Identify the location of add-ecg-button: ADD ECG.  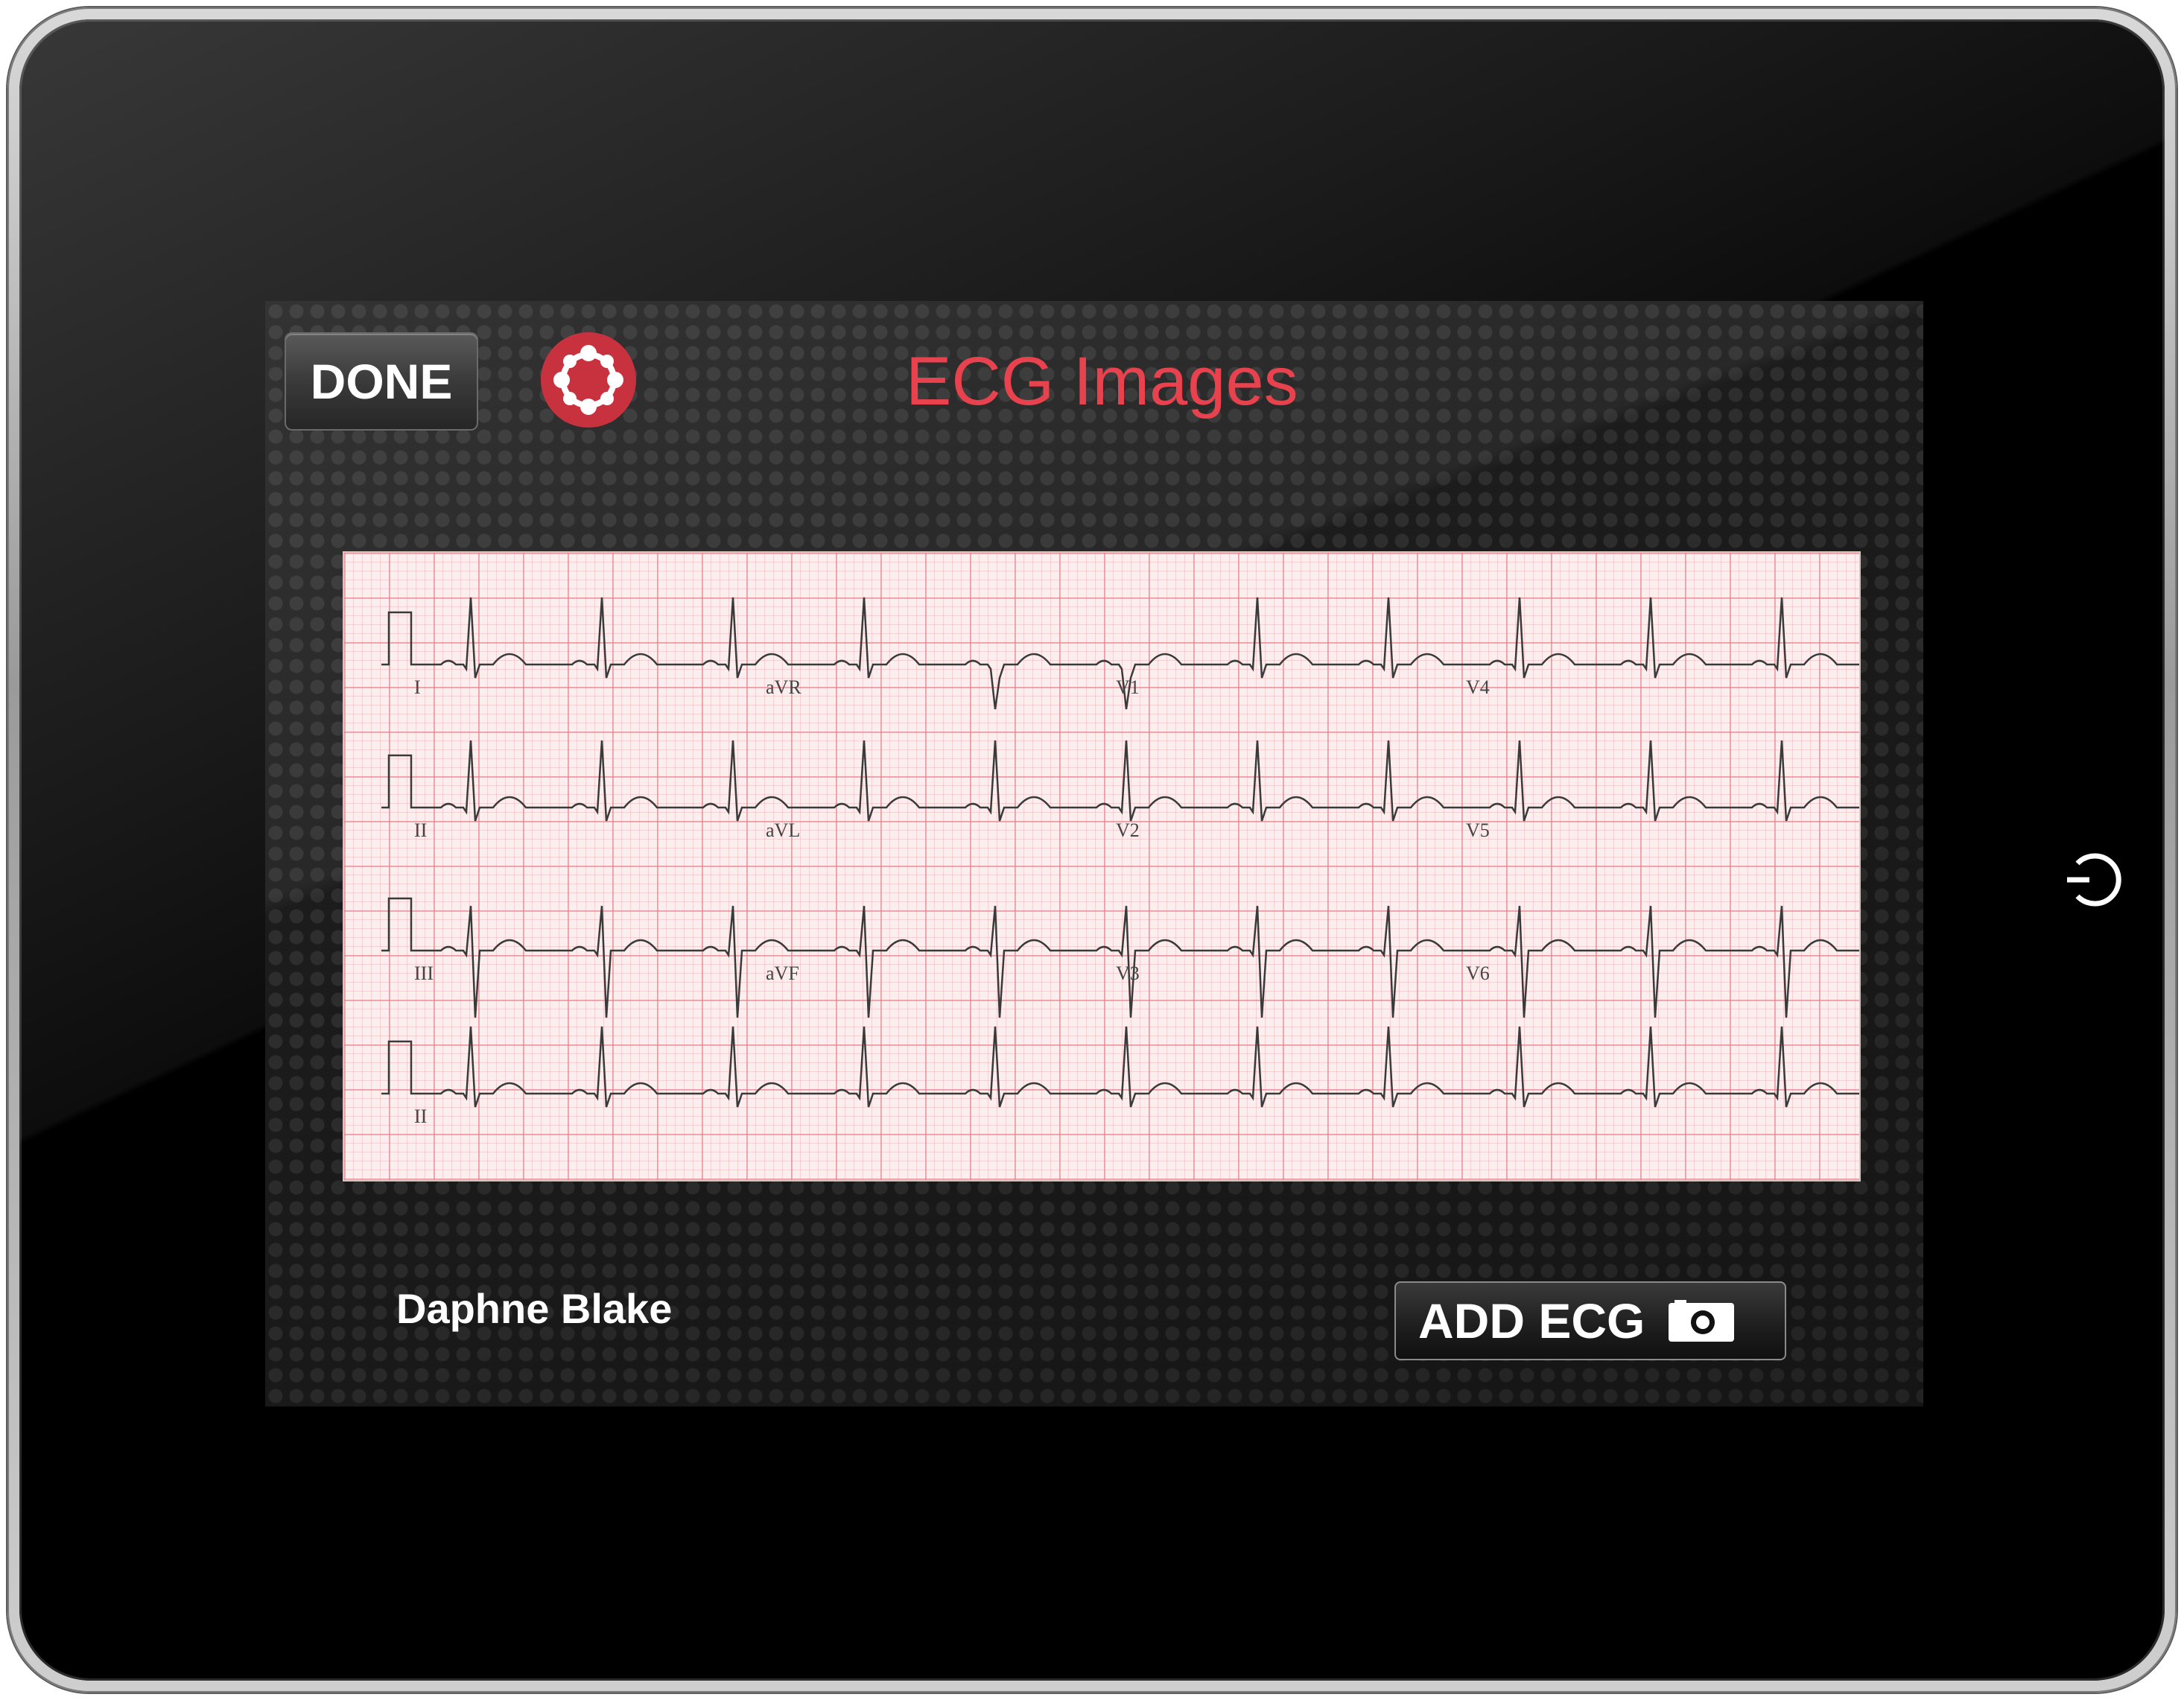
(1590, 1320).